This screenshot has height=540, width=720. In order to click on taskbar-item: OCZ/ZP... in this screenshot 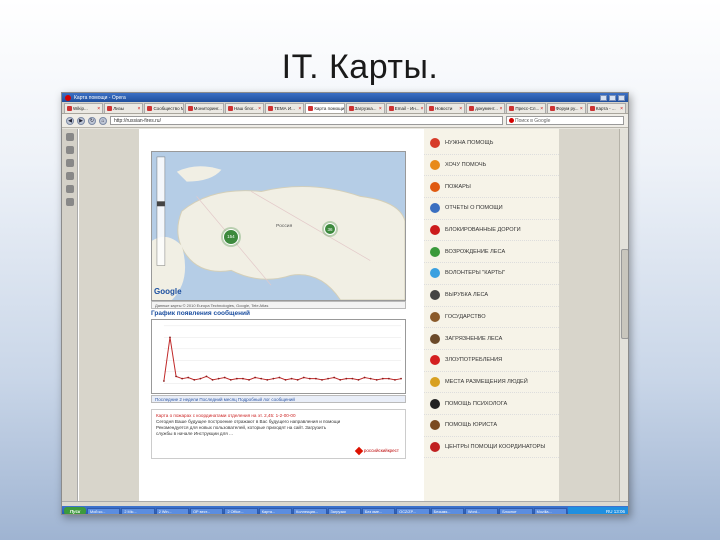, I will do `click(413, 510)`.